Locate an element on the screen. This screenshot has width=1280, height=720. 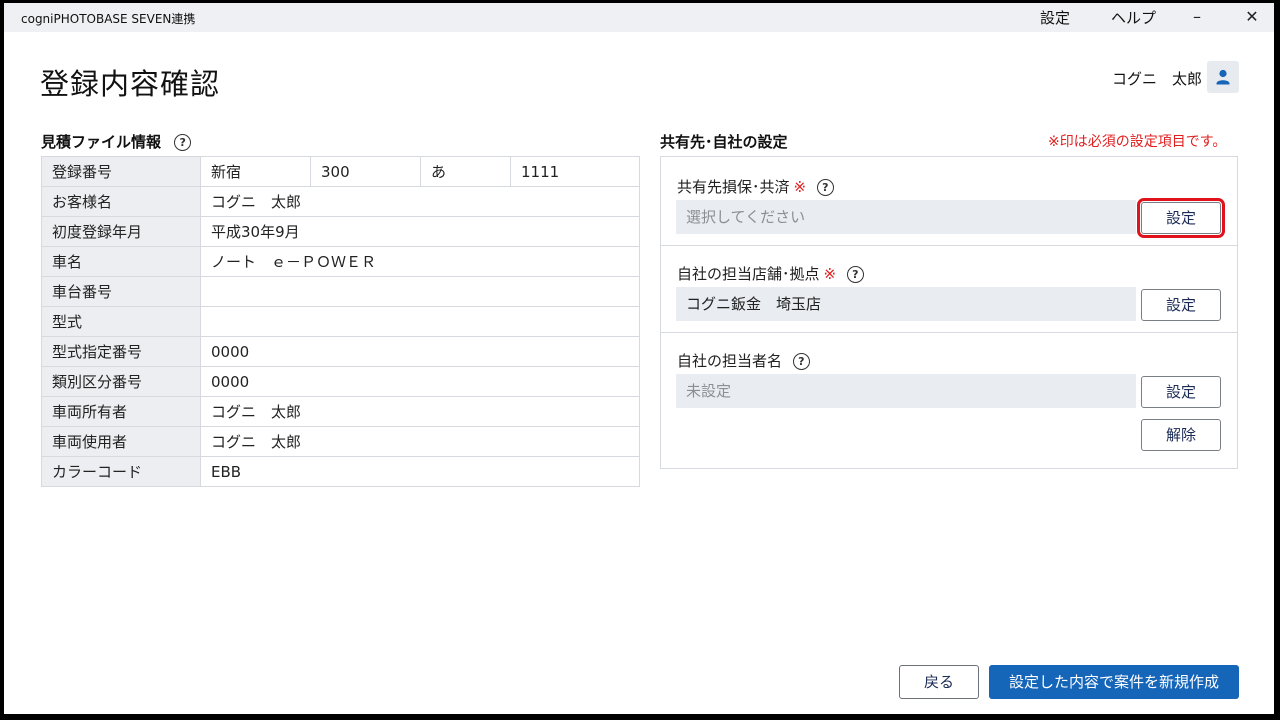
row-label: カラーコード is located at coordinates (121, 471).